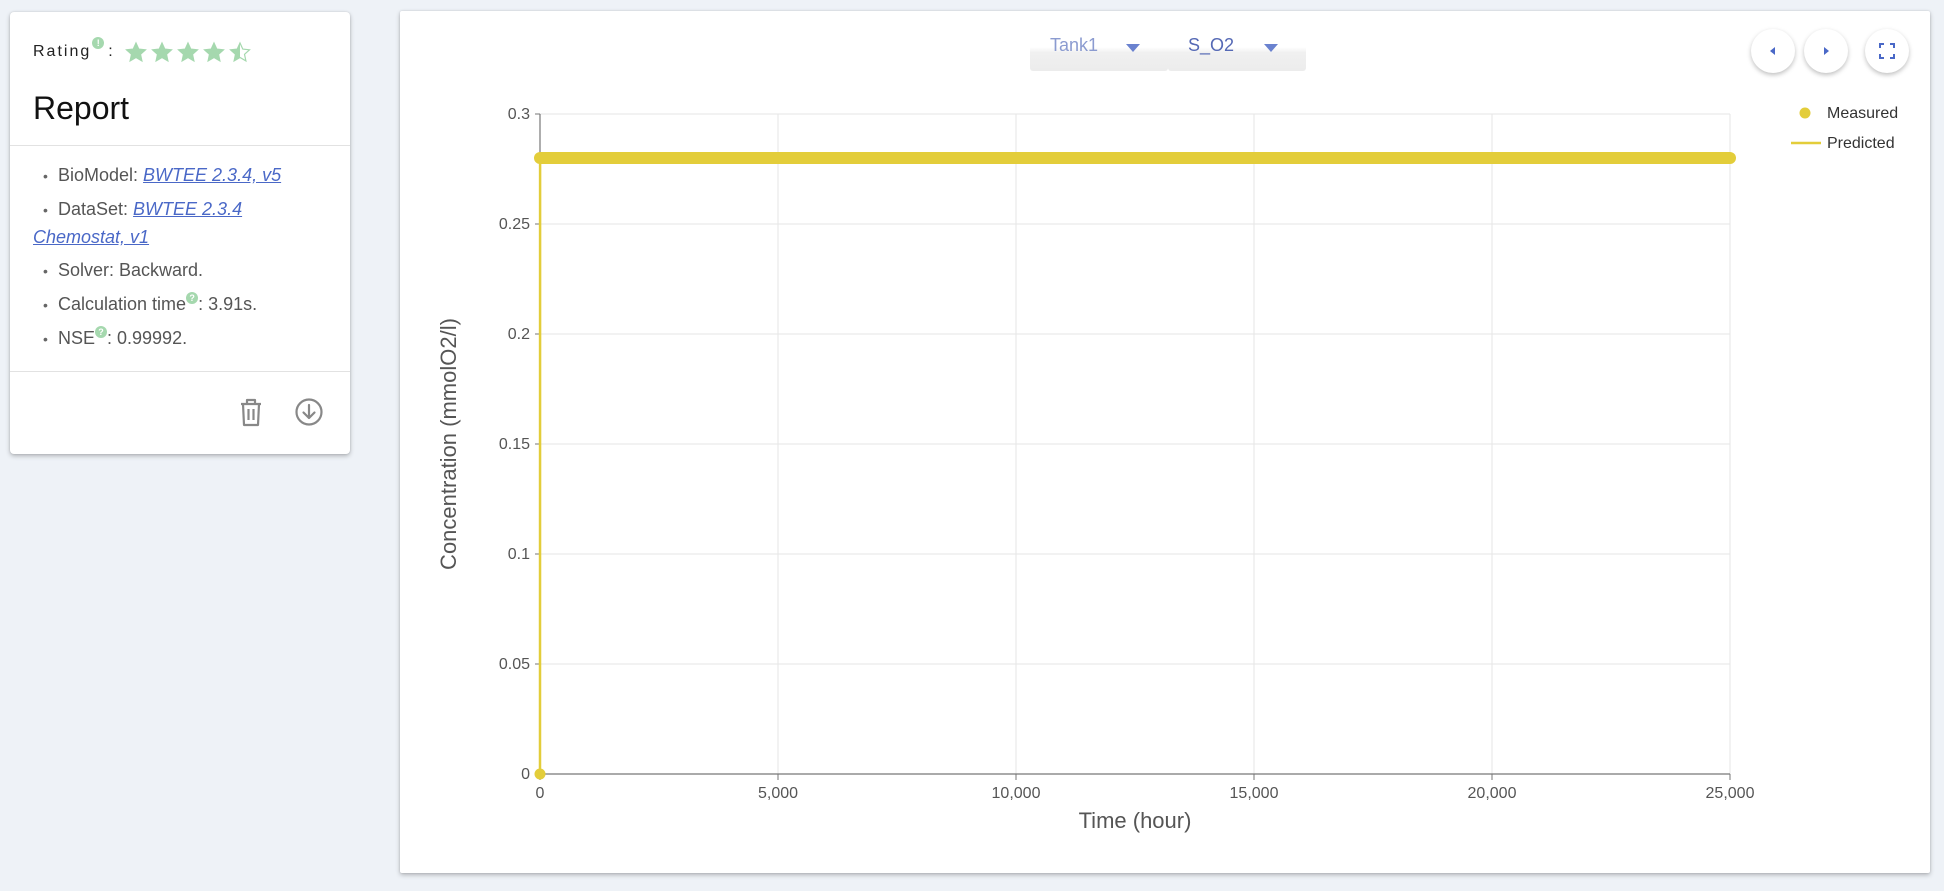 This screenshot has width=1944, height=891. I want to click on delete-button, so click(251, 412).